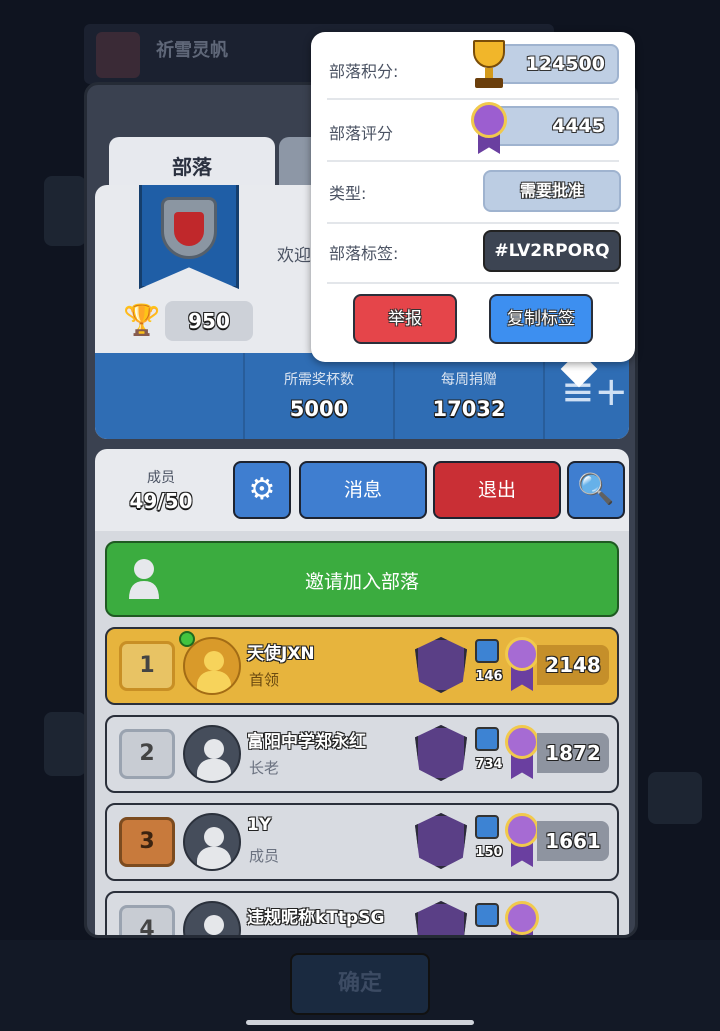 The height and width of the screenshot is (1031, 720). I want to click on clan-type-label: 类型:, so click(348, 193).